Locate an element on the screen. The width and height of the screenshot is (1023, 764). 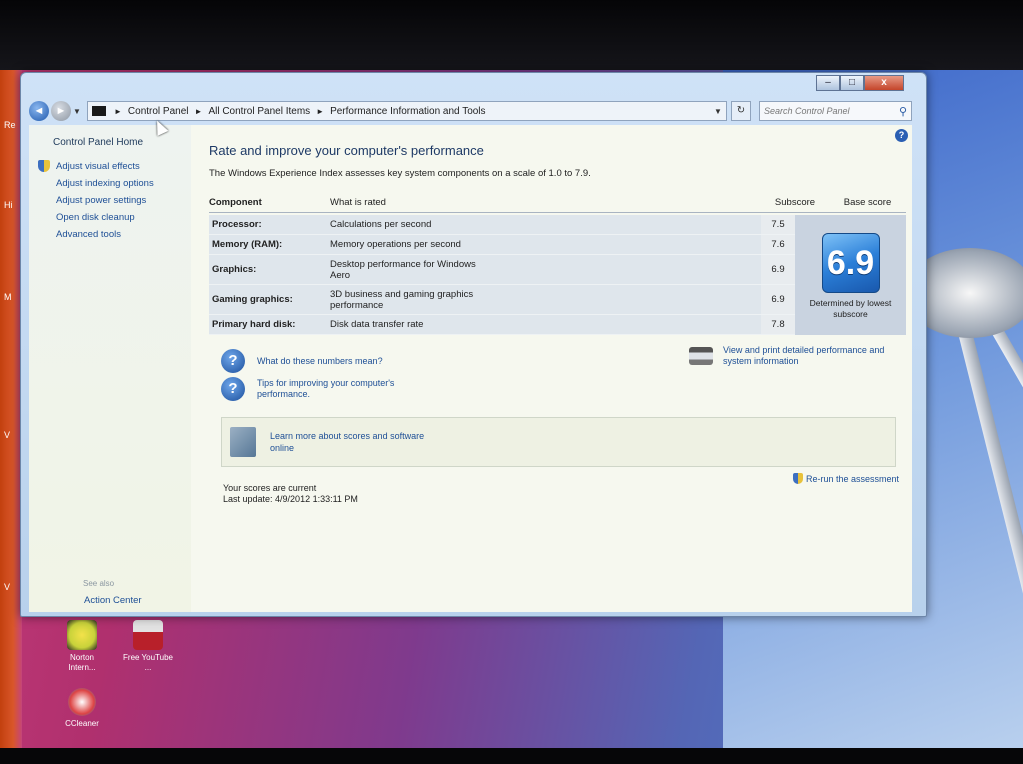
desktop-left-edge: Re Hi M V V is located at coordinates (11, 410).